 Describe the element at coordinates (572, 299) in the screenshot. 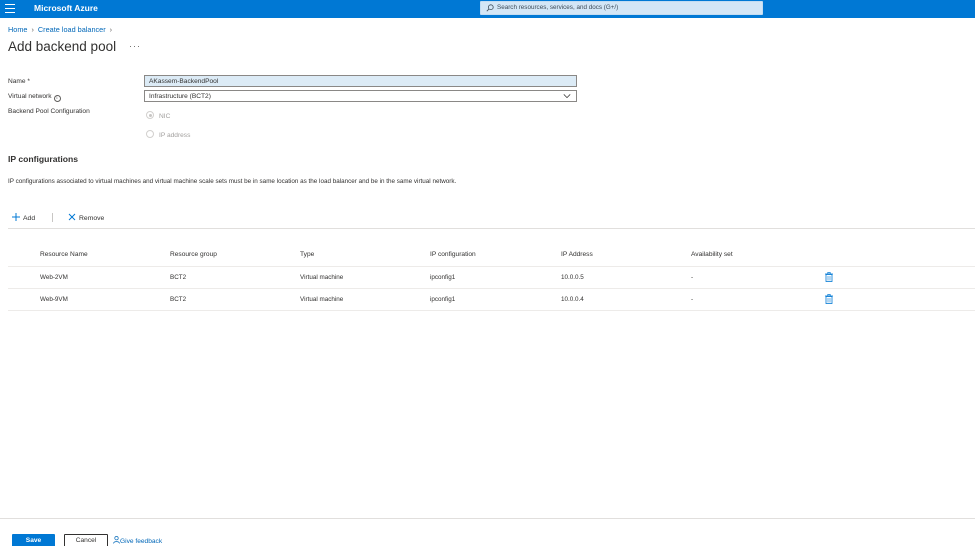

I see `cell-ip-address: 10.0.0.4` at that location.